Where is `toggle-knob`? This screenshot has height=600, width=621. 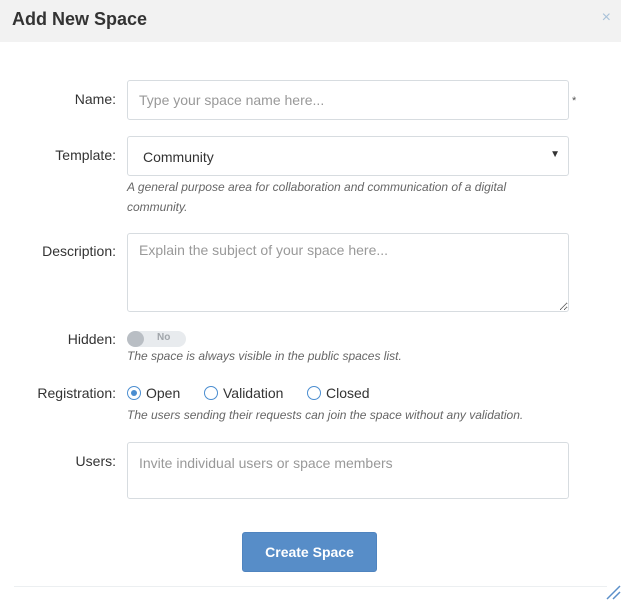 toggle-knob is located at coordinates (135, 339).